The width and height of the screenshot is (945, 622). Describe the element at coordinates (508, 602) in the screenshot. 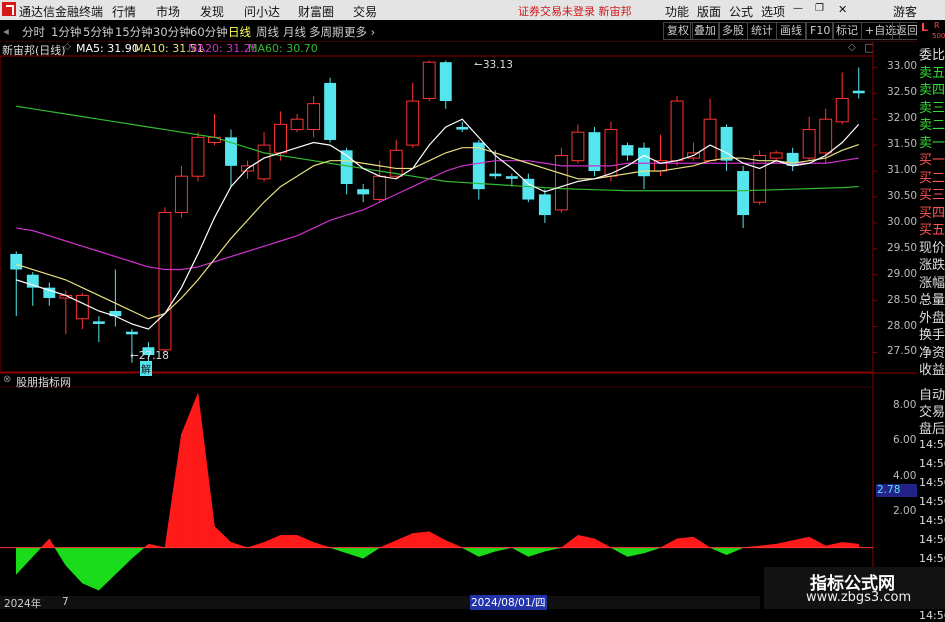

I see `cursor-date: 2024/08/01/四` at that location.